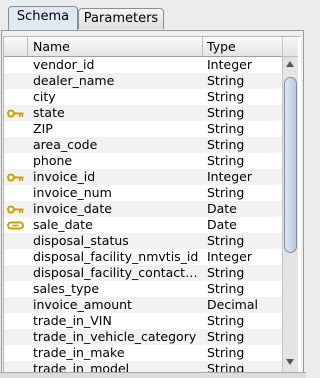 Image resolution: width=320 pixels, height=378 pixels. I want to click on table-row: disposal_status String, so click(144, 241).